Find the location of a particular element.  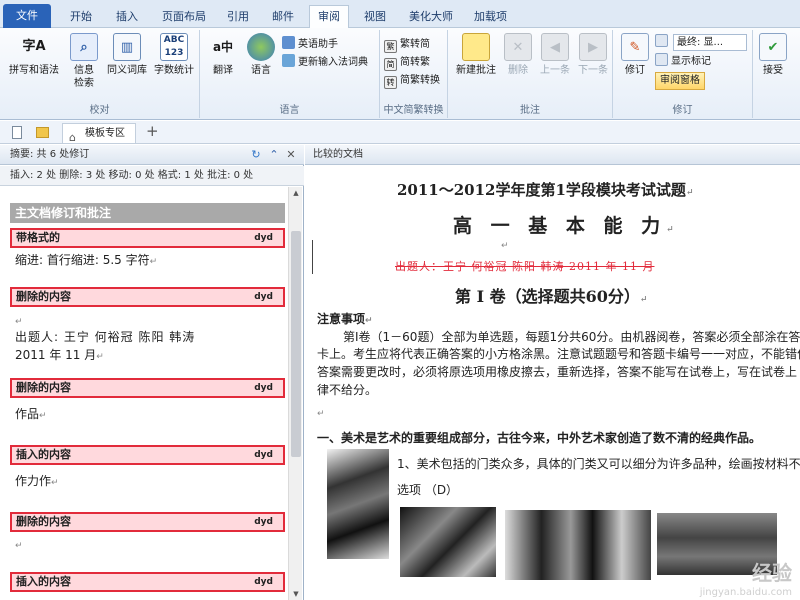

globe-icon is located at coordinates (261, 47).